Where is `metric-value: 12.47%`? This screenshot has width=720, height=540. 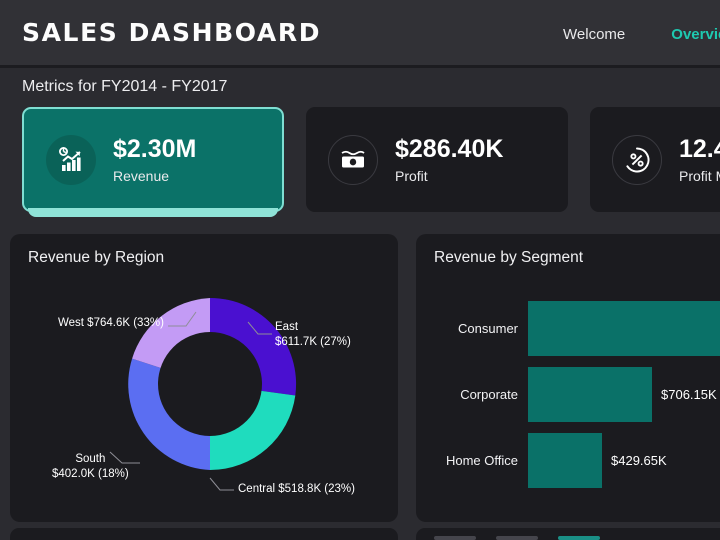 metric-value: 12.47% is located at coordinates (699, 148).